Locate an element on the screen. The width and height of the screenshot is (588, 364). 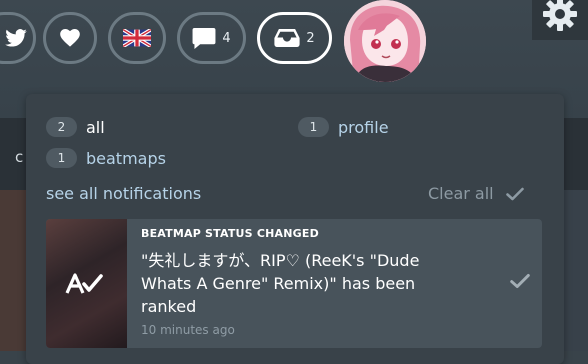
notifications-button: 2 is located at coordinates (294, 38).